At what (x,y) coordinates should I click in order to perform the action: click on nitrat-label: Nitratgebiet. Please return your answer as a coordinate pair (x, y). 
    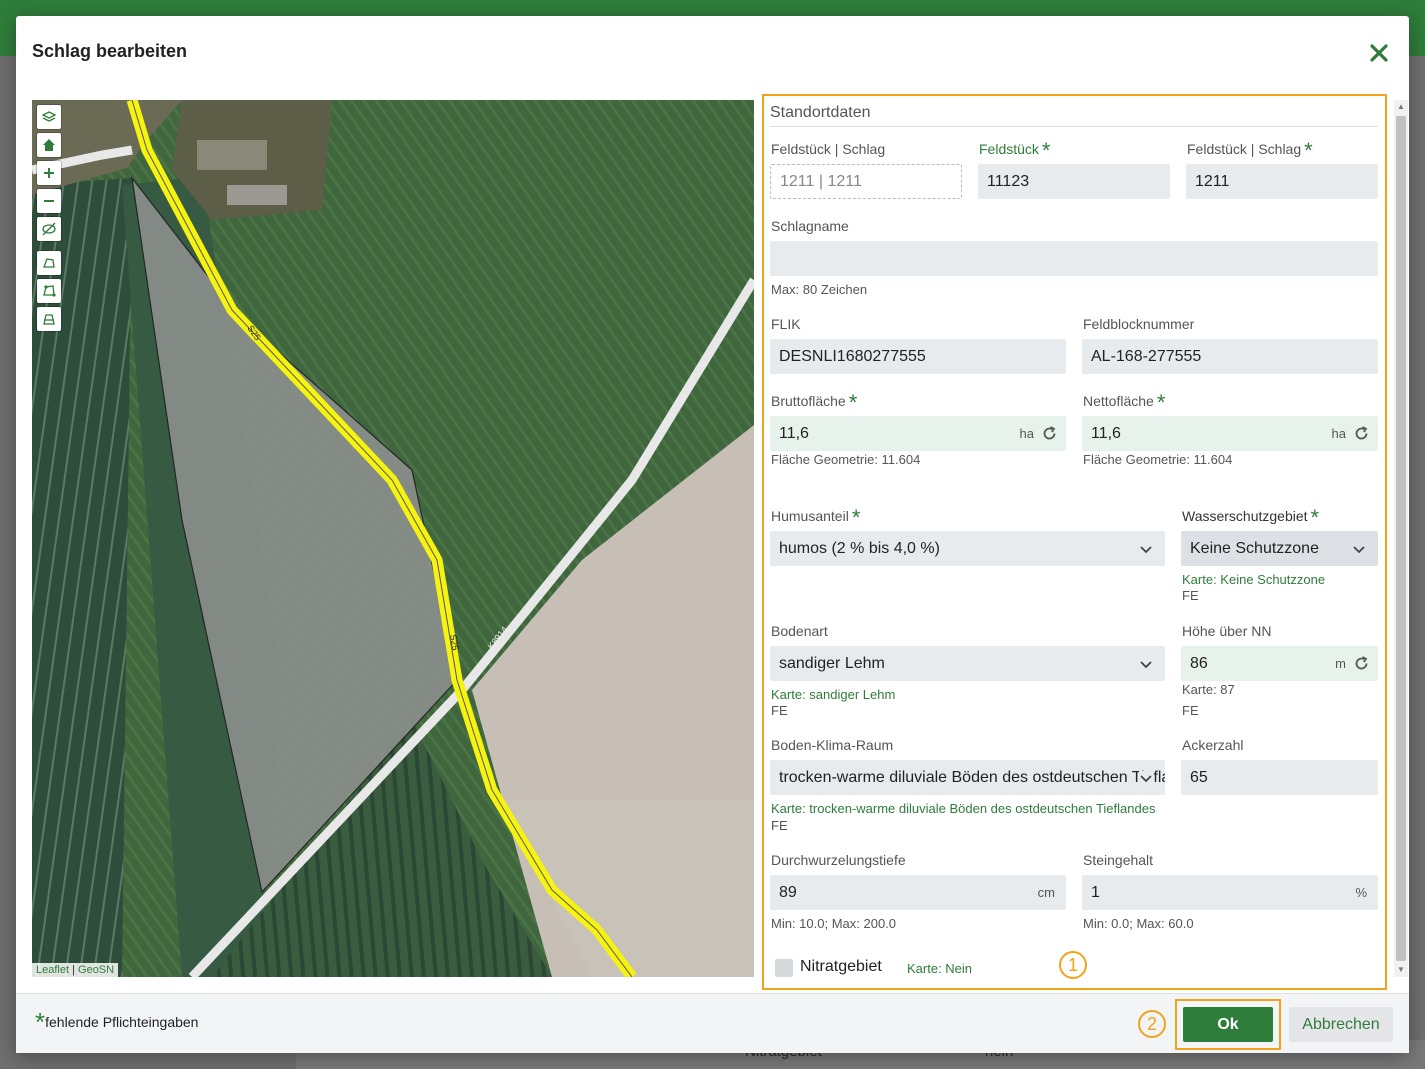
    Looking at the image, I should click on (841, 966).